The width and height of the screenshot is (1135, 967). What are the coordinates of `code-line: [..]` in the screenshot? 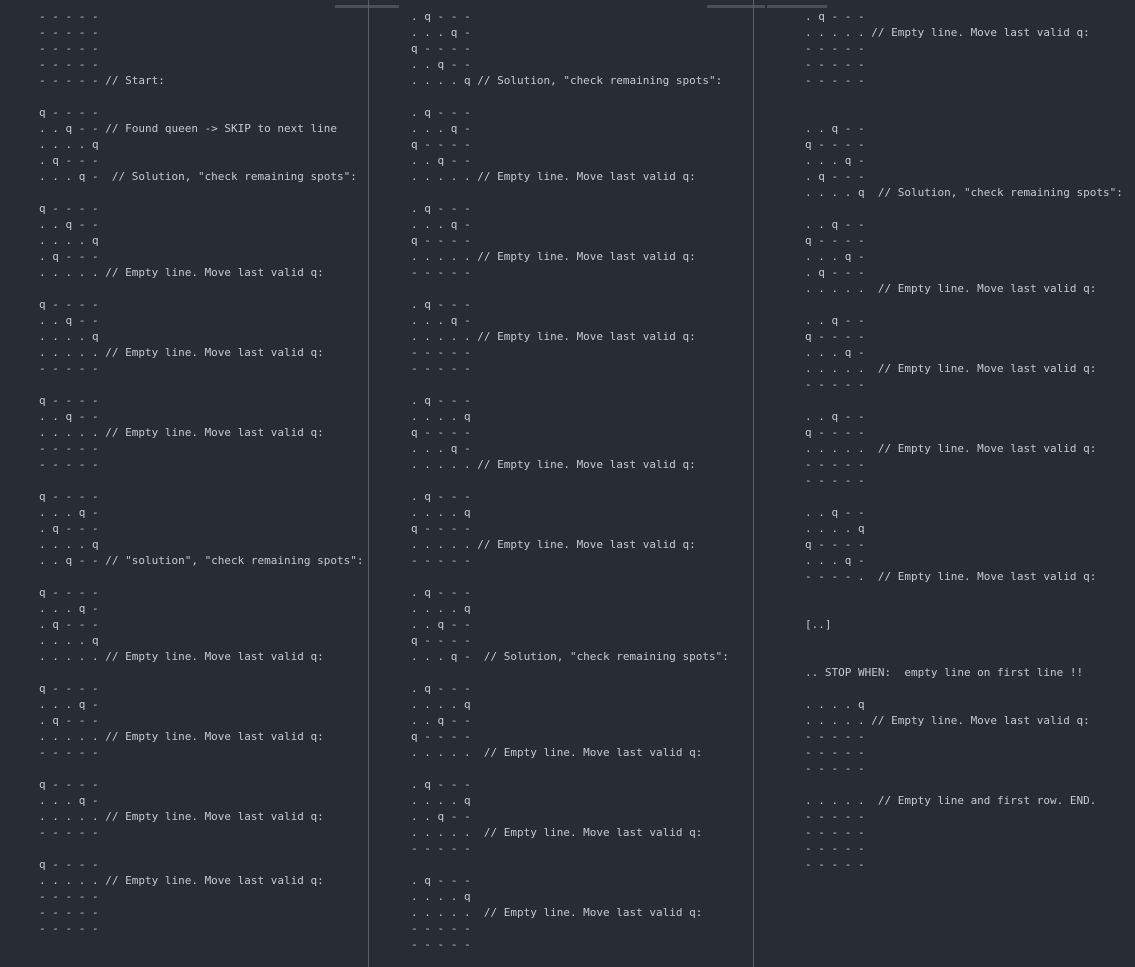 It's located at (818, 624).